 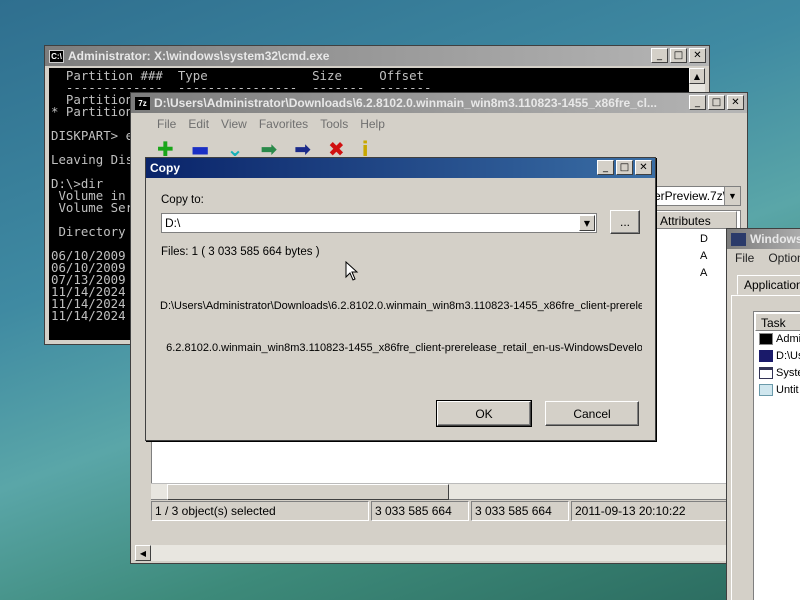 What do you see at coordinates (697, 76) in the screenshot?
I see `scroll-up-icon: ▲` at bounding box center [697, 76].